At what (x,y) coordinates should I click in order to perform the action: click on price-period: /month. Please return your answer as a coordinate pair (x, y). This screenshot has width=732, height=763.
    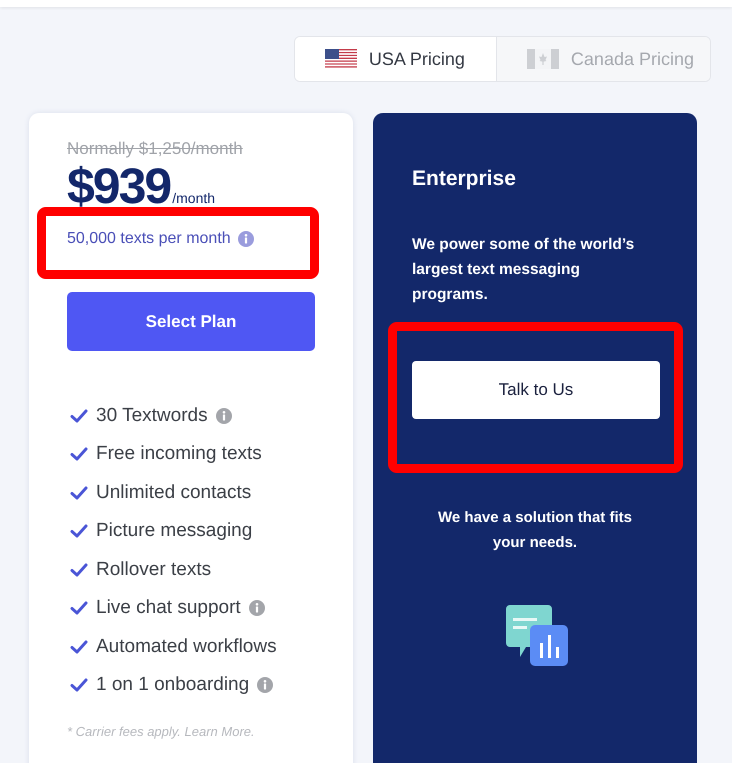
    Looking at the image, I should click on (194, 198).